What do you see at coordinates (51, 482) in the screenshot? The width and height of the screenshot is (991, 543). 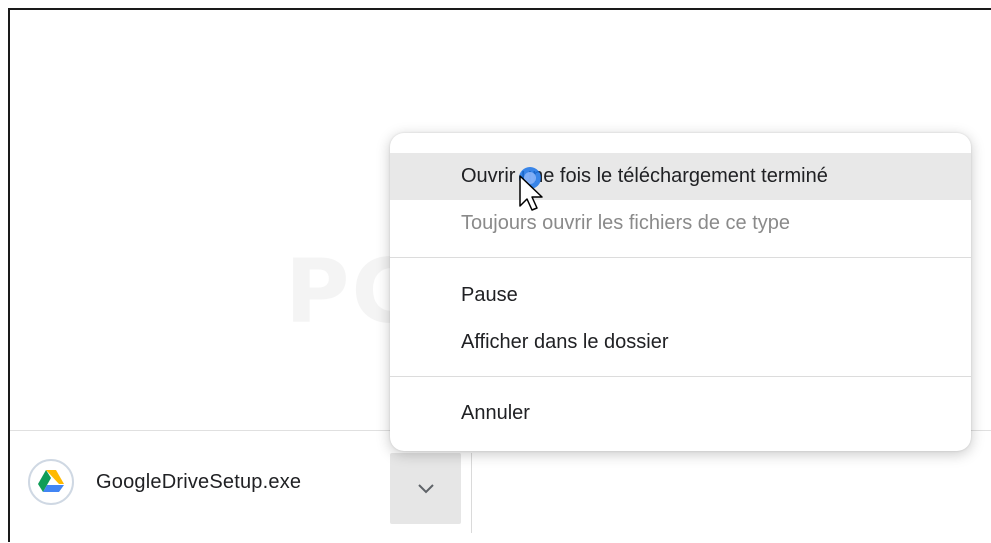 I see `google-drive-icon` at bounding box center [51, 482].